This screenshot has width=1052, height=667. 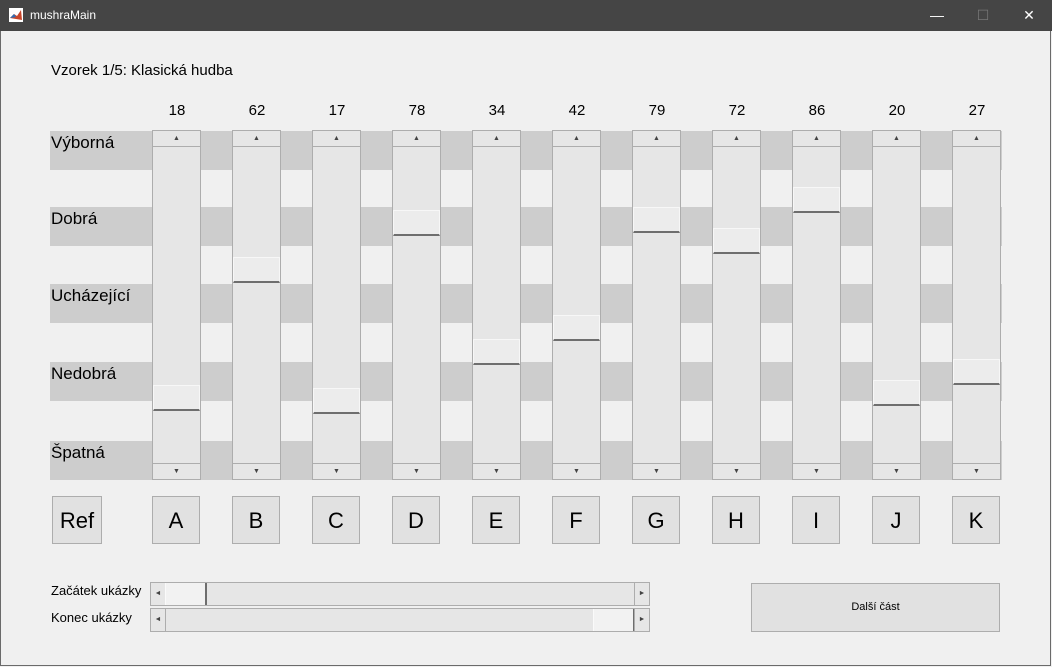 I want to click on rating-slider-b: ▲ ▼, so click(x=256, y=305).